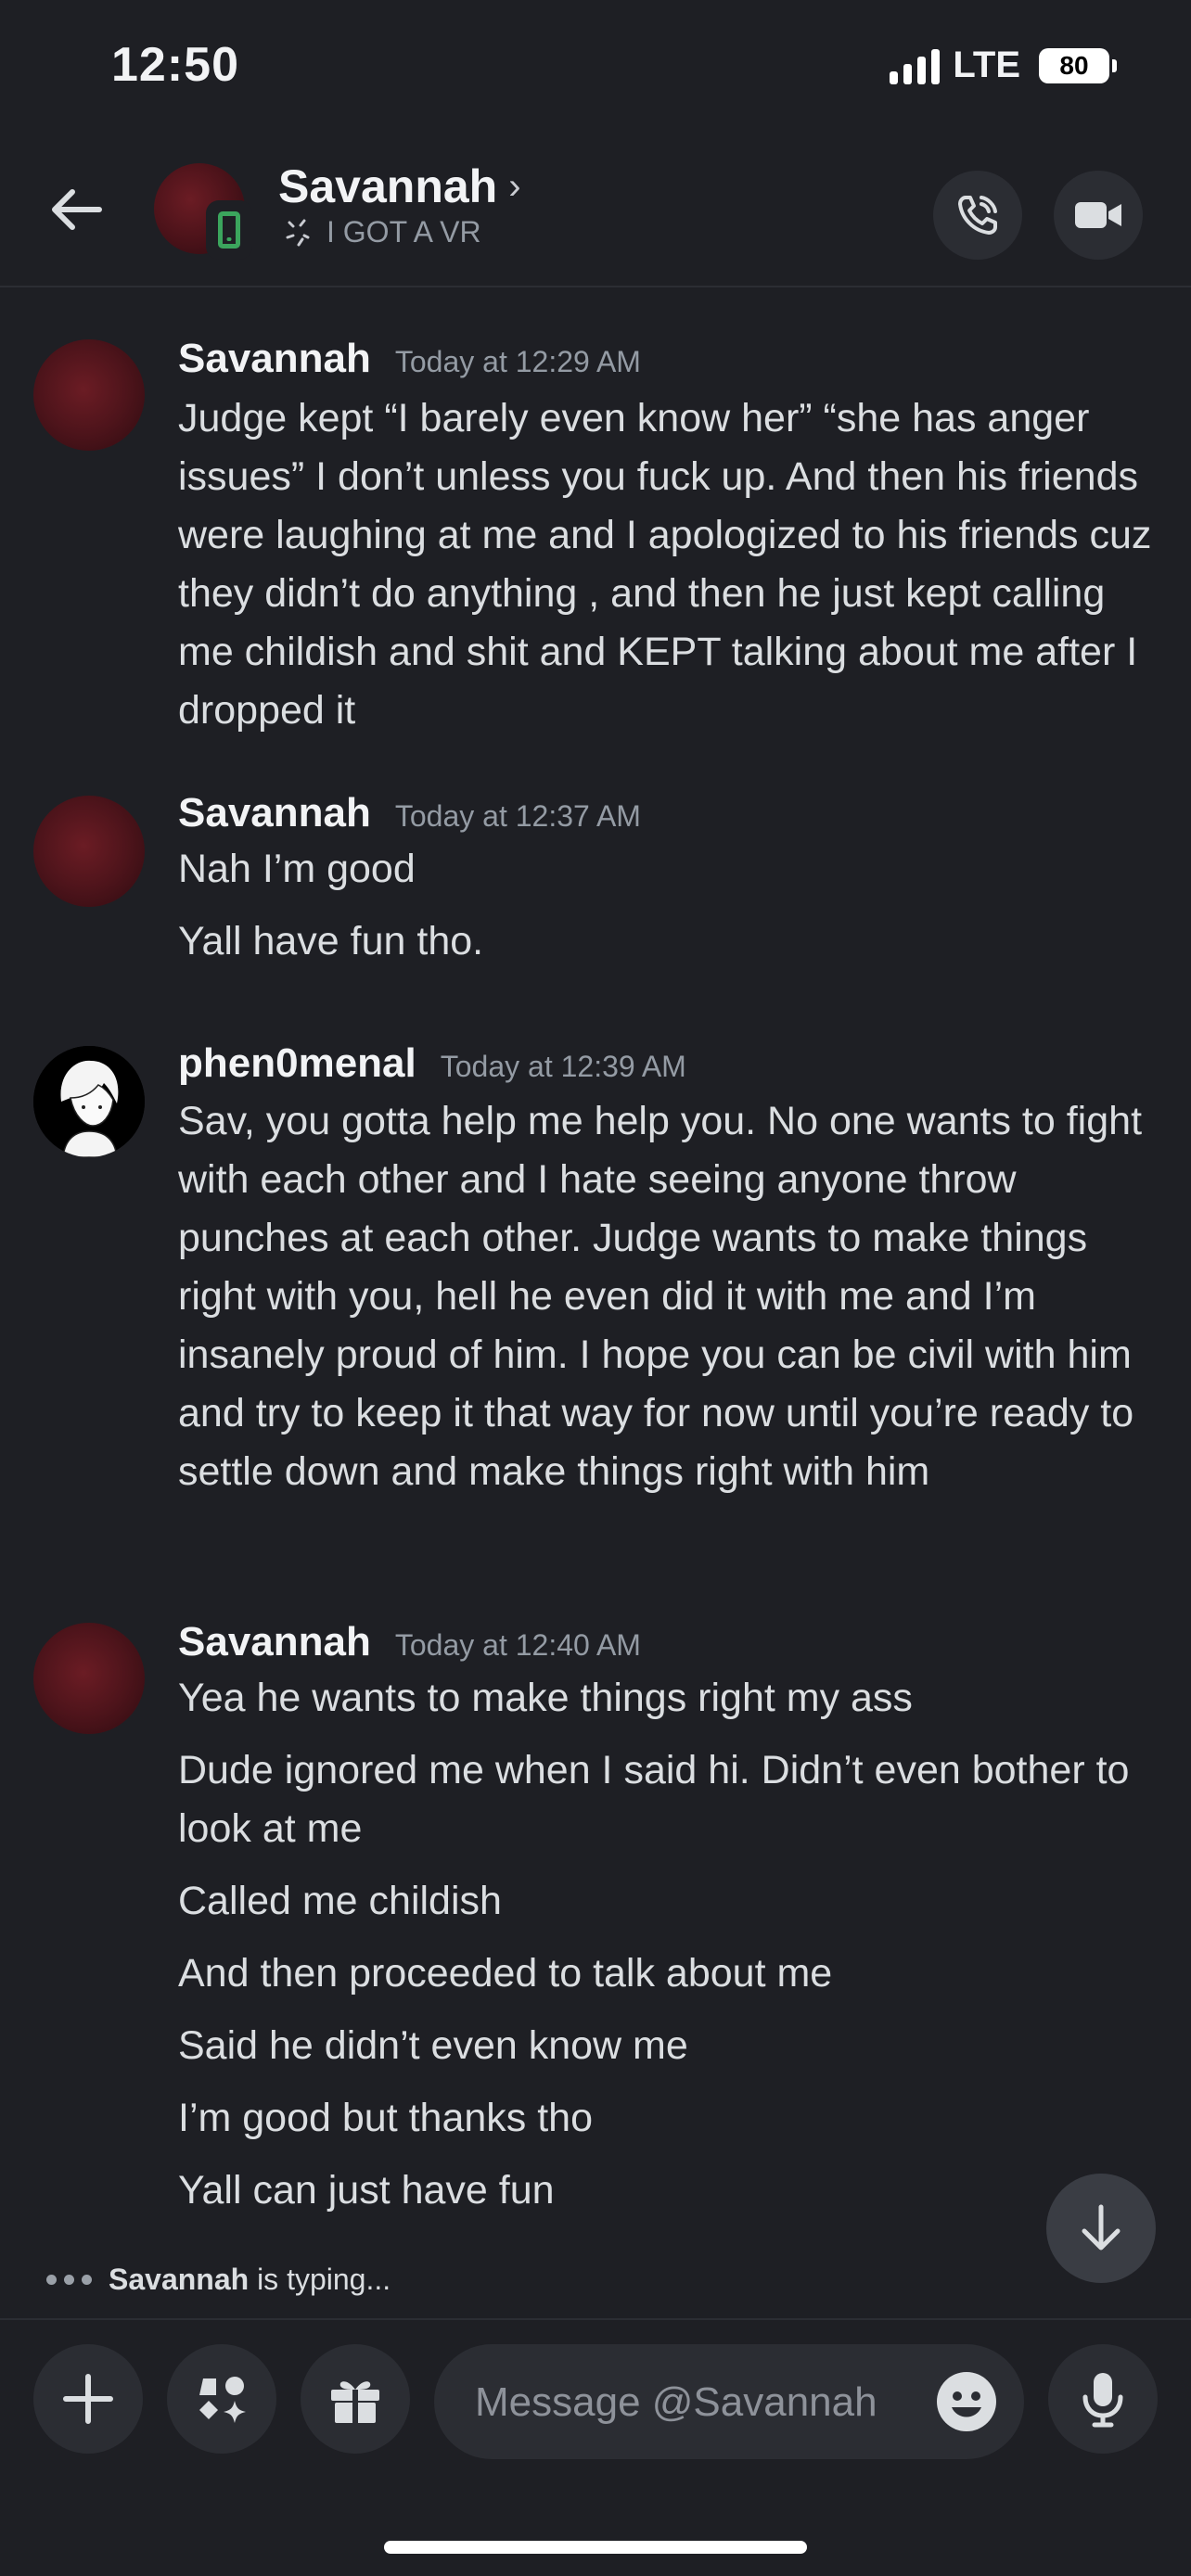  I want to click on message-header: Savannah Today at 12:29 AM, so click(409, 359).